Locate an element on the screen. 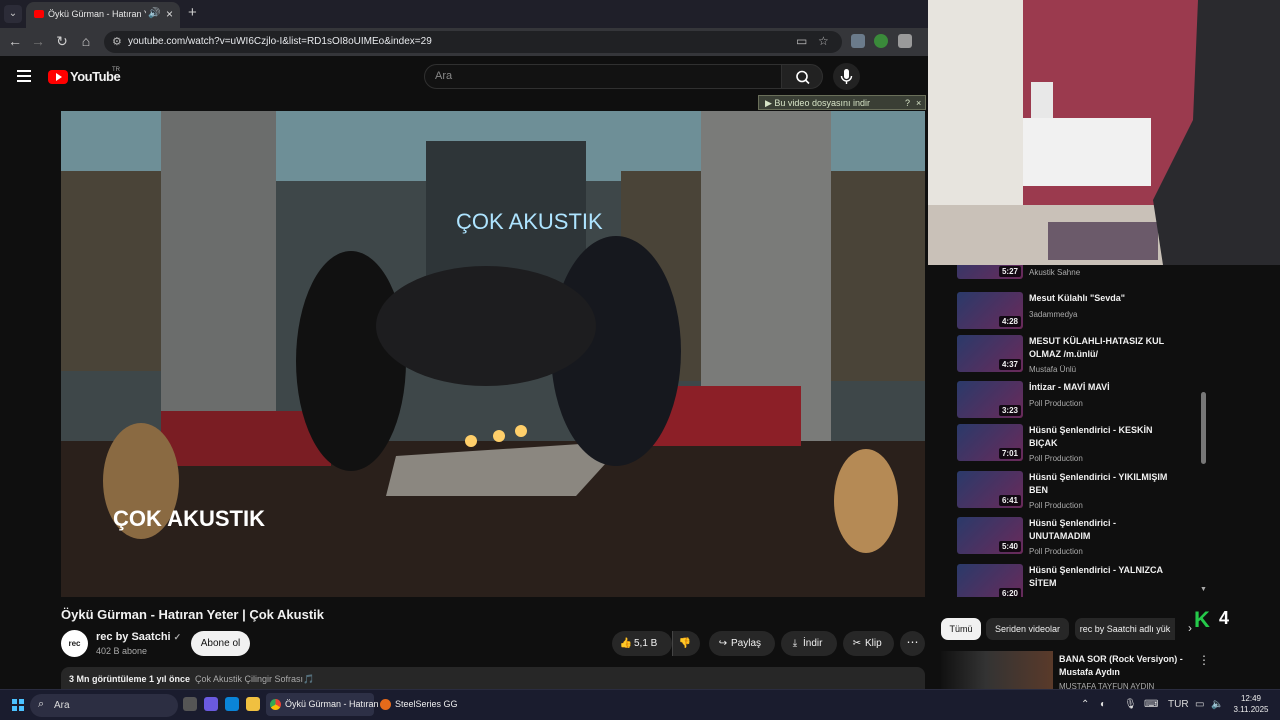  playlist-item-title: Hüsnü Şenlendirici - UNUTAMADIM is located at coordinates (1100, 530).